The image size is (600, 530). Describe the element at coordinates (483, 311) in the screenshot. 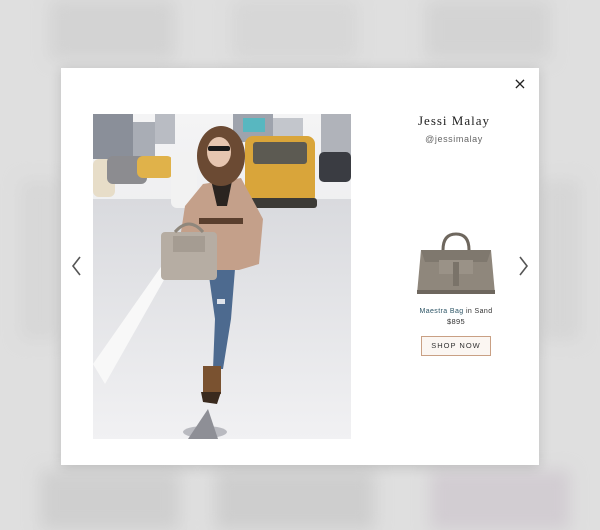

I see `product-color: Sand` at that location.